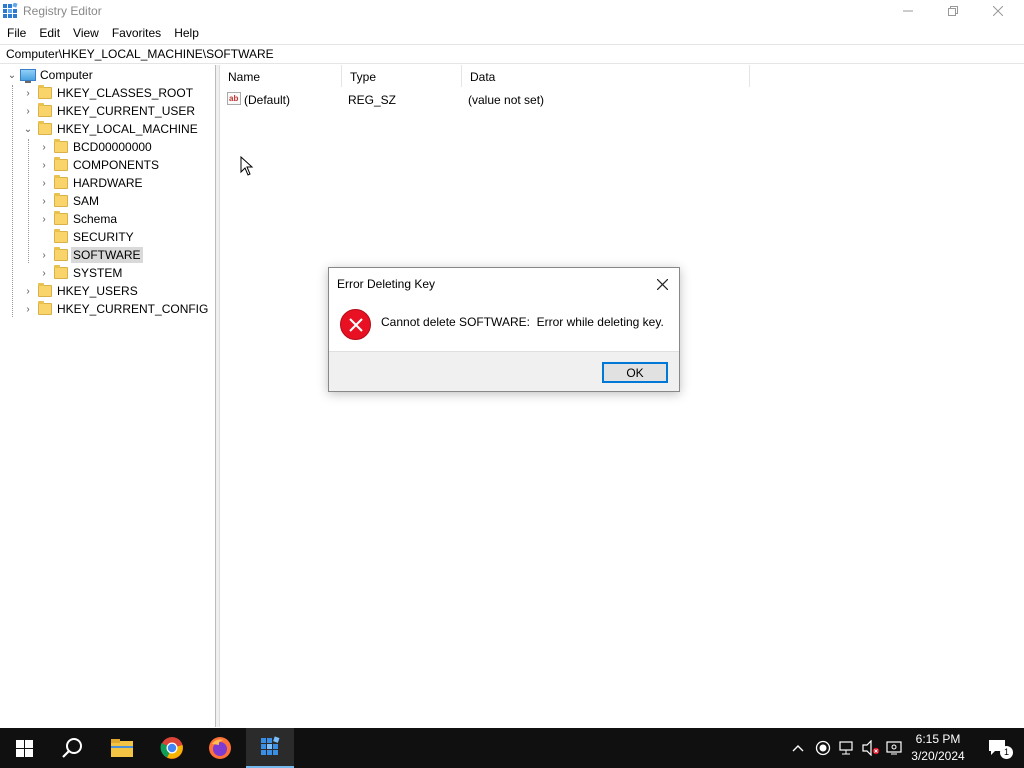  I want to click on taskbar-registry-editor, so click(270, 748).